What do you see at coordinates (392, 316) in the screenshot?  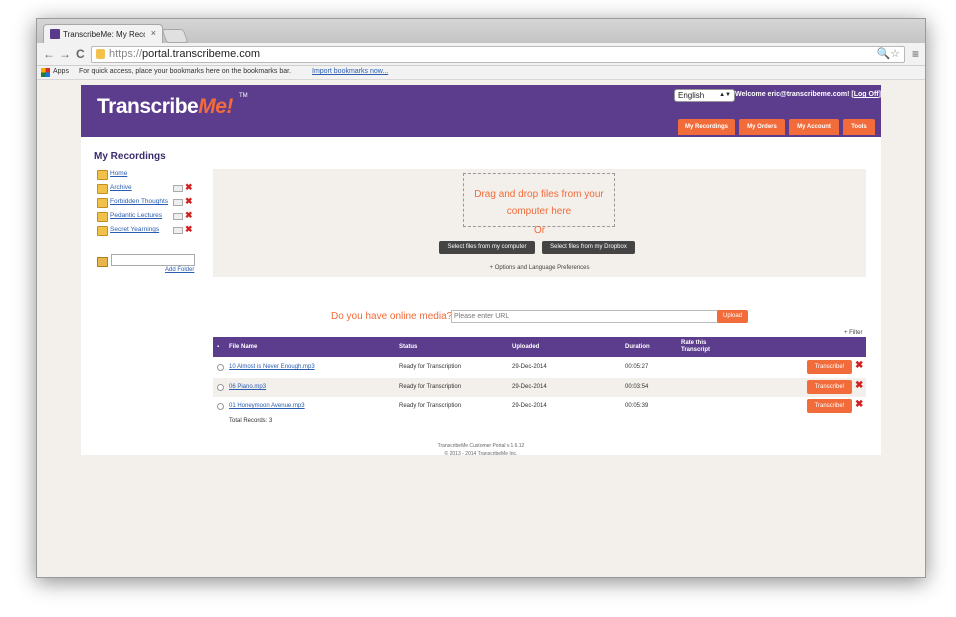 I see `online-media-label: Do you have online media?` at bounding box center [392, 316].